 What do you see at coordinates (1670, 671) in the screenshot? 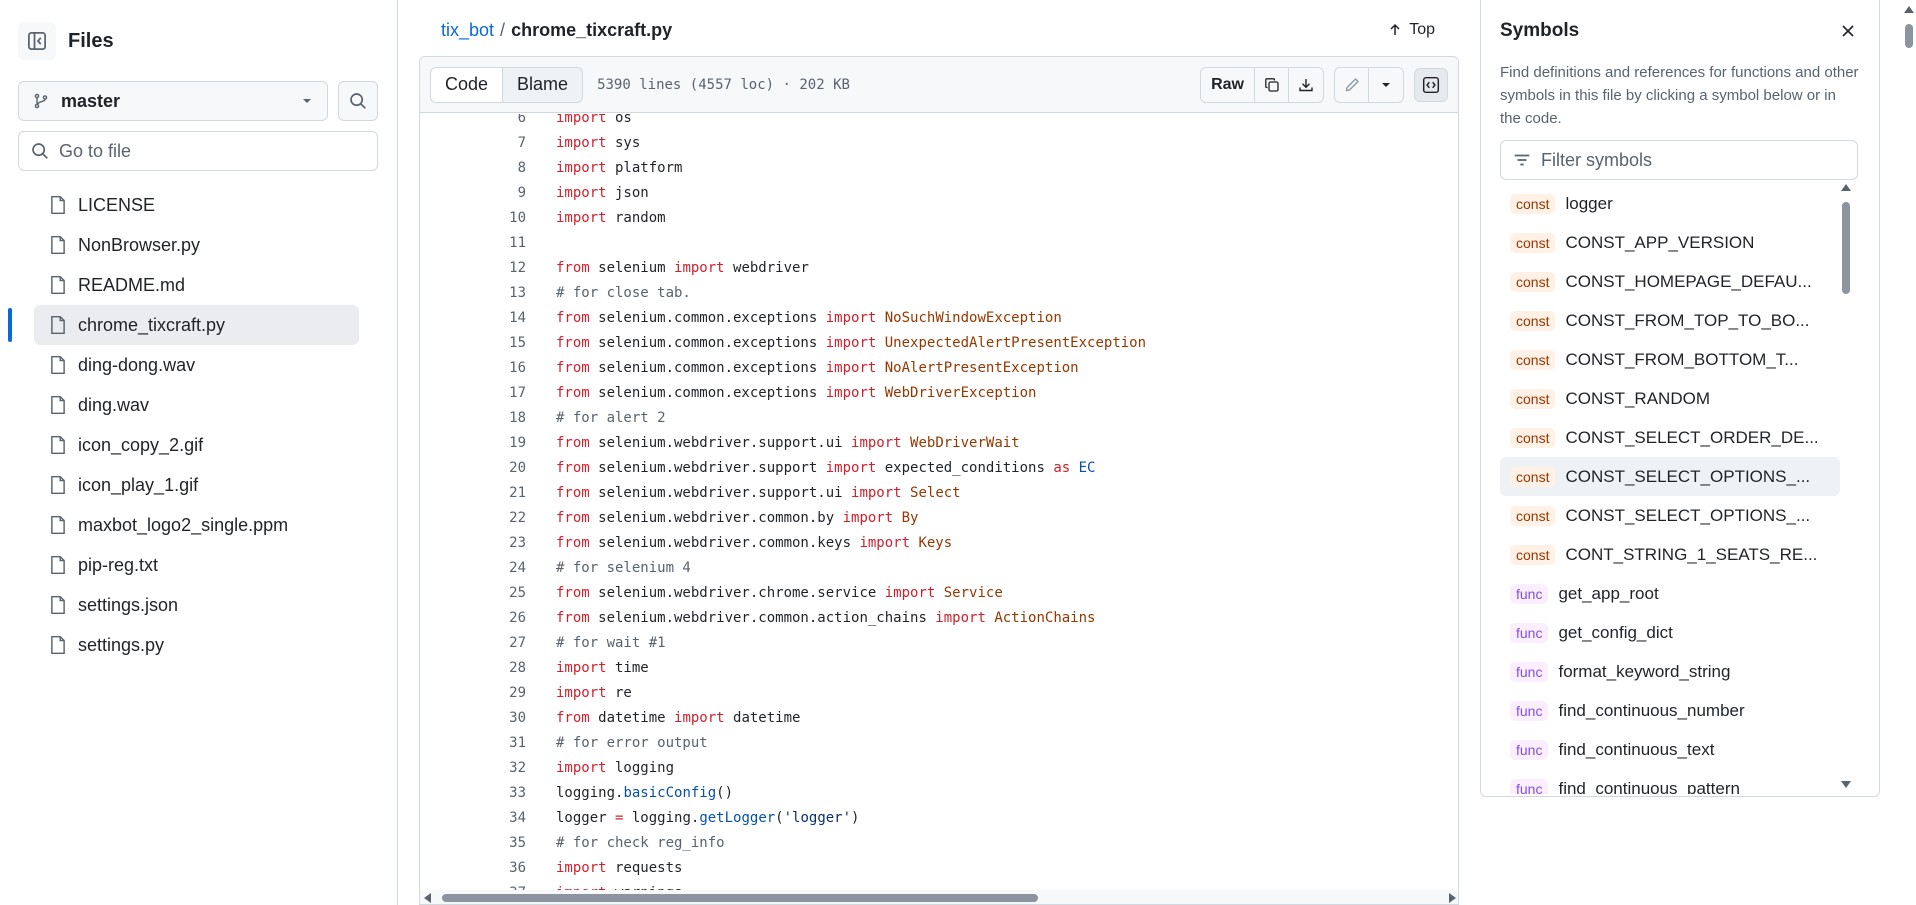
I see `symbol-item: func format_keyword_string` at bounding box center [1670, 671].